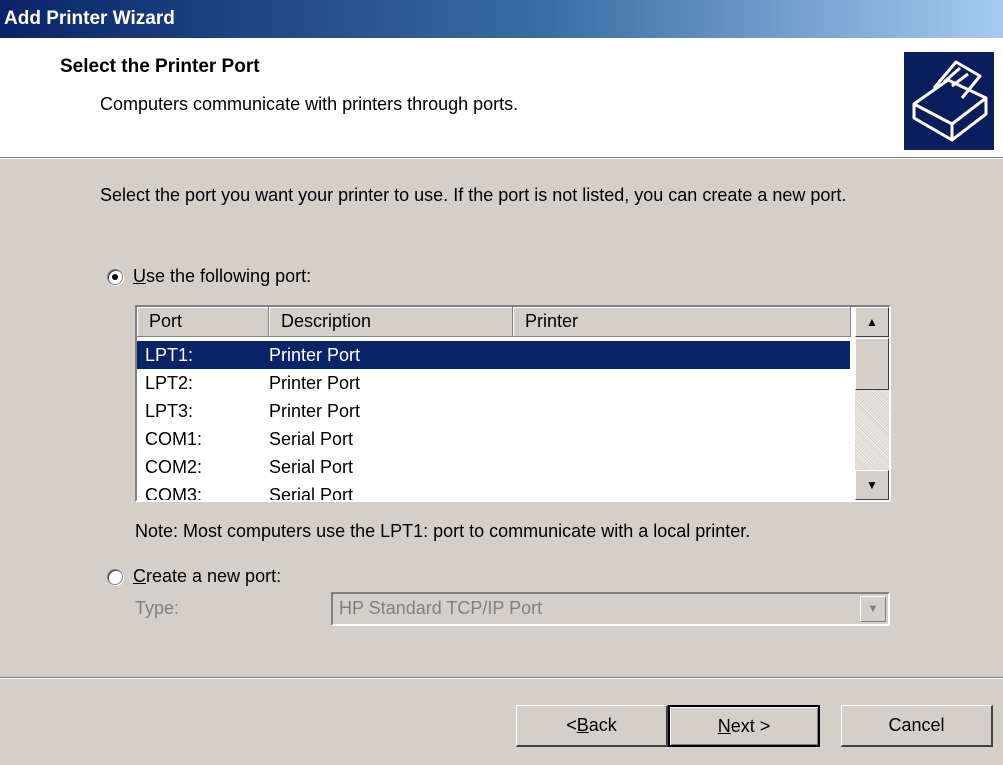 Image resolution: width=1003 pixels, height=765 pixels. Describe the element at coordinates (872, 322) in the screenshot. I see `scroll-up-arrow-icon: ▲` at that location.